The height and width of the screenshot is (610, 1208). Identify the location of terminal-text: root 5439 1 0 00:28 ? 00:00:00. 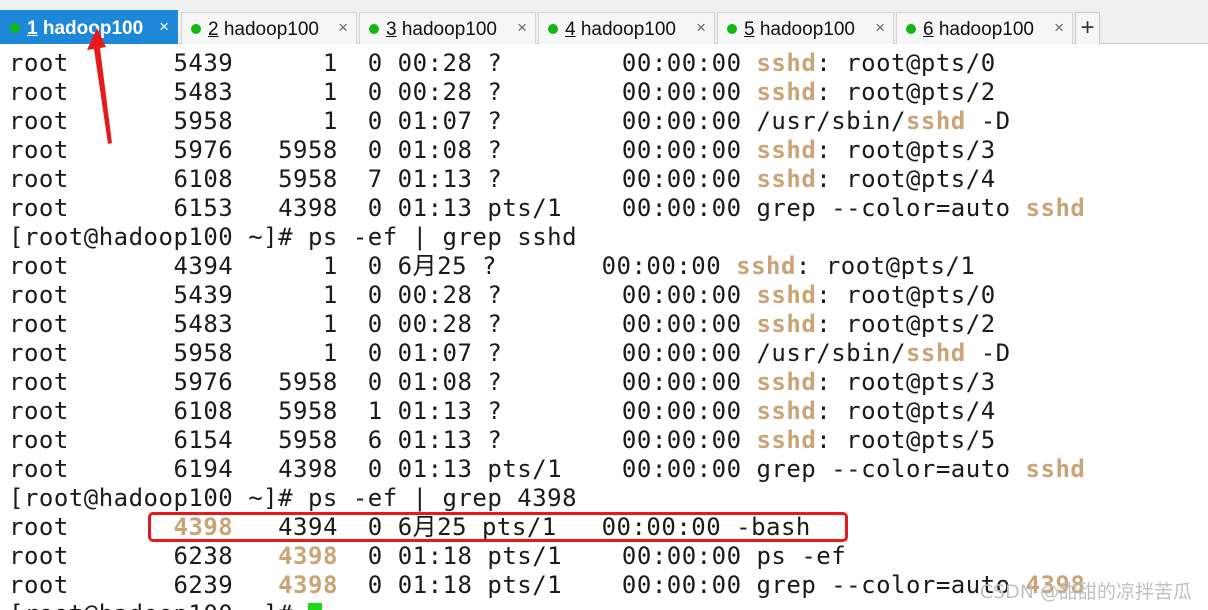
(383, 295).